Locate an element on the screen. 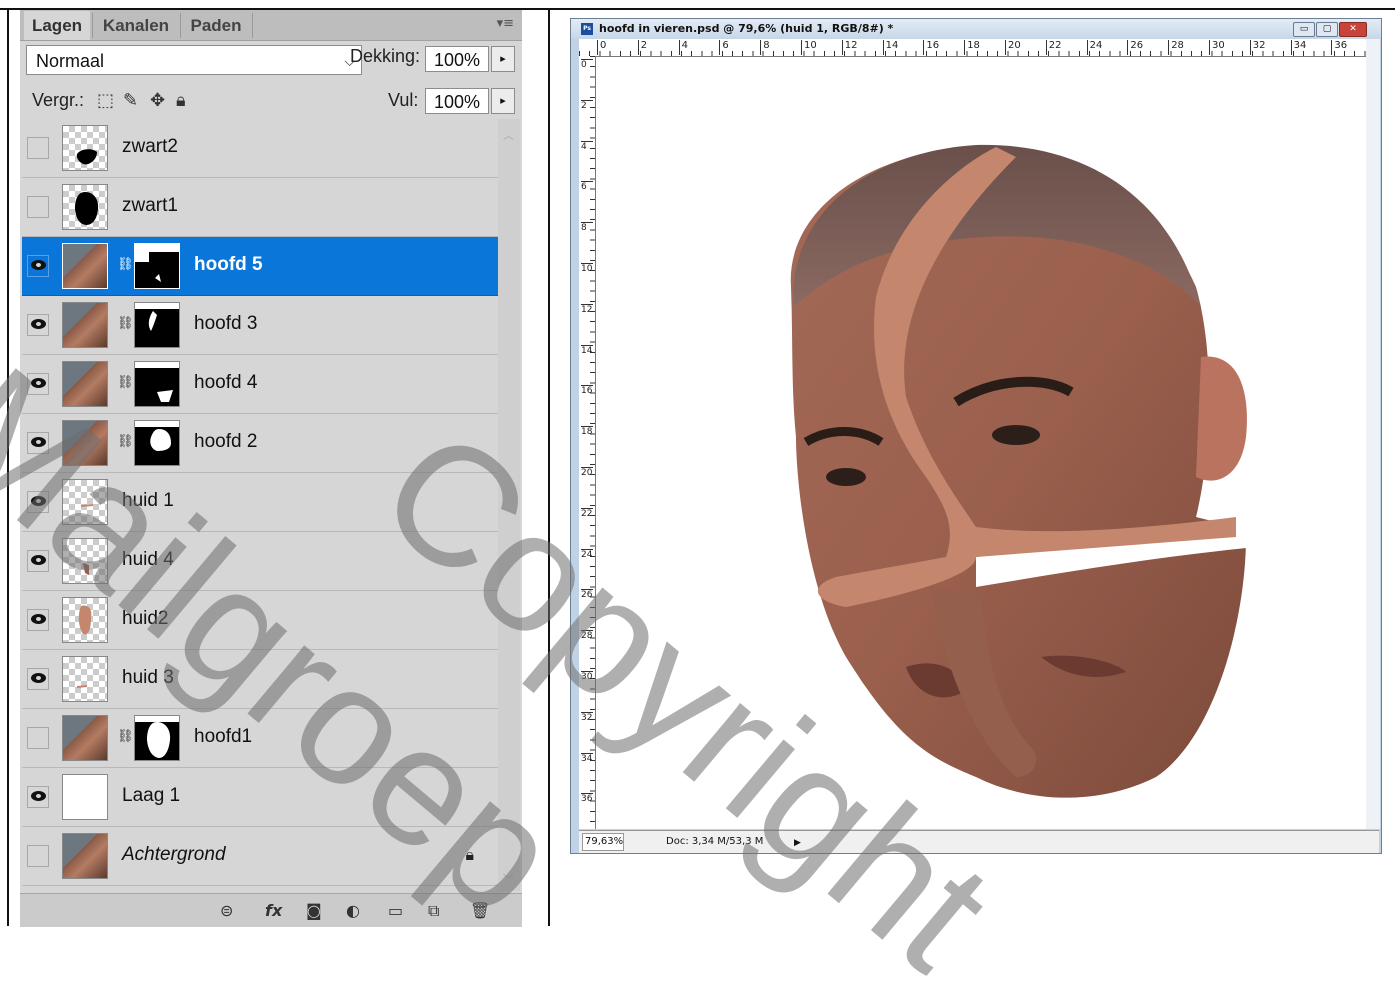  ruler-h-label: 14 is located at coordinates (890, 47).